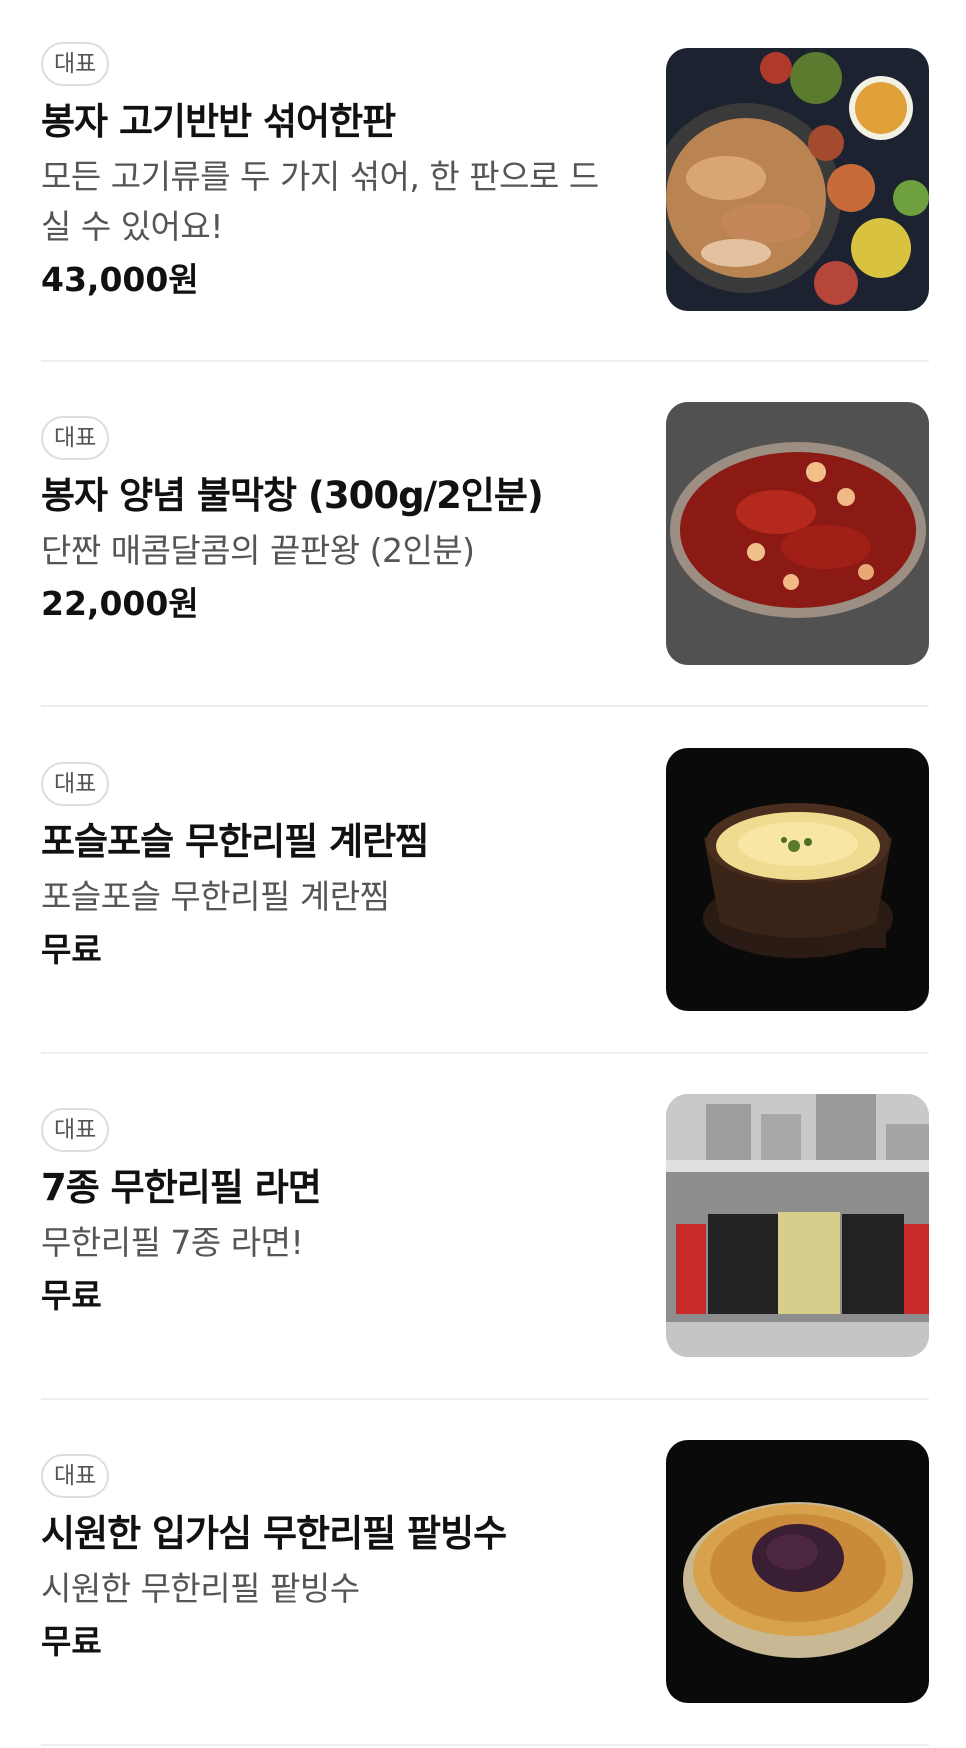 This screenshot has width=966, height=1748. I want to click on menu-item-name: 봉자 고기반반 섞어한판, so click(218, 121).